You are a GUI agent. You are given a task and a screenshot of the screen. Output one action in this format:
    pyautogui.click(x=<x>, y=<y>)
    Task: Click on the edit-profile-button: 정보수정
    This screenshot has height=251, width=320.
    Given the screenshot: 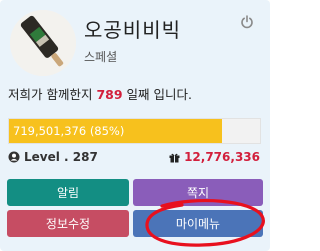 What is the action you would take?
    pyautogui.click(x=68, y=223)
    